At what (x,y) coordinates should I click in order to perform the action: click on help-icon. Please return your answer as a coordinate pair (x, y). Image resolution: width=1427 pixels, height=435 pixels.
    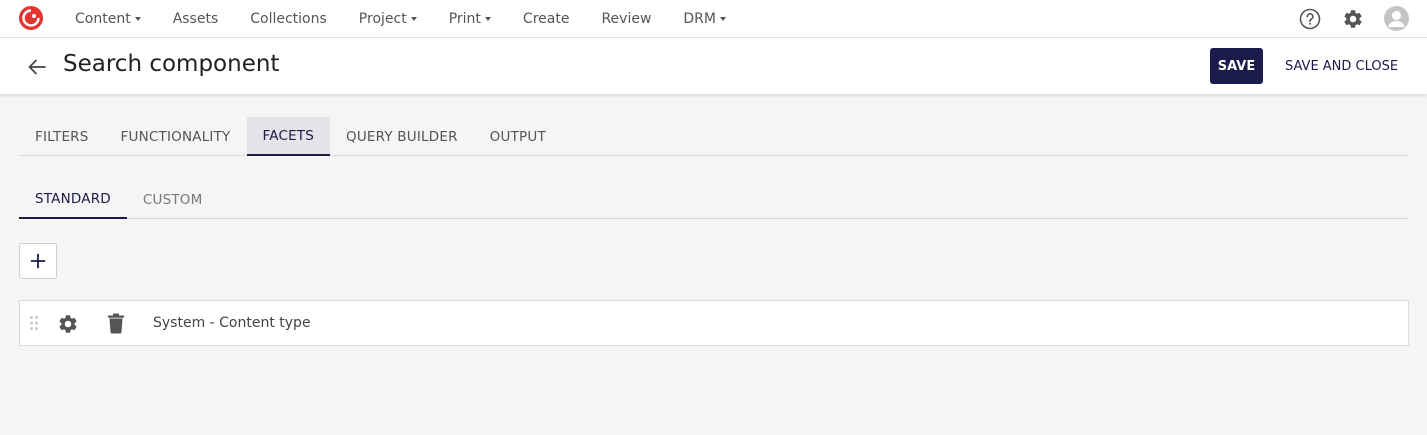
    Looking at the image, I should click on (1310, 19).